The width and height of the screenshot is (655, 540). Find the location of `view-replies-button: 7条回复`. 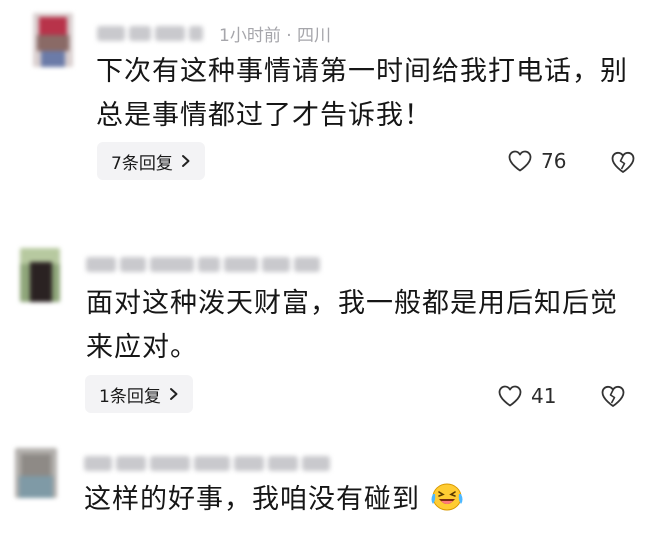

view-replies-button: 7条回复 is located at coordinates (151, 161).